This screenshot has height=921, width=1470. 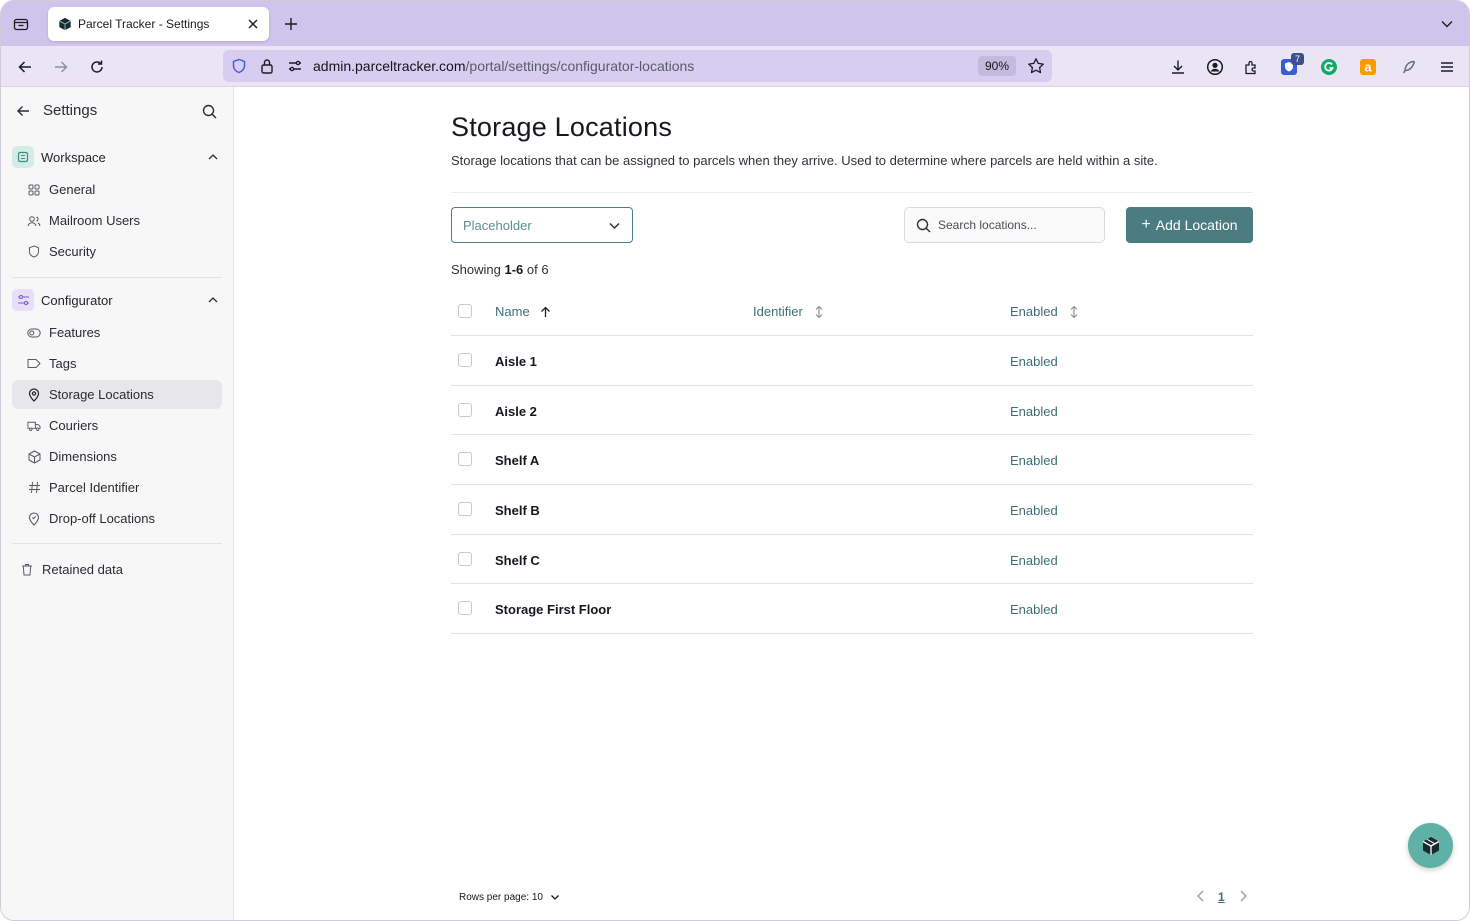 I want to click on sidebar-item-dimensions: Dimensions, so click(x=117, y=456).